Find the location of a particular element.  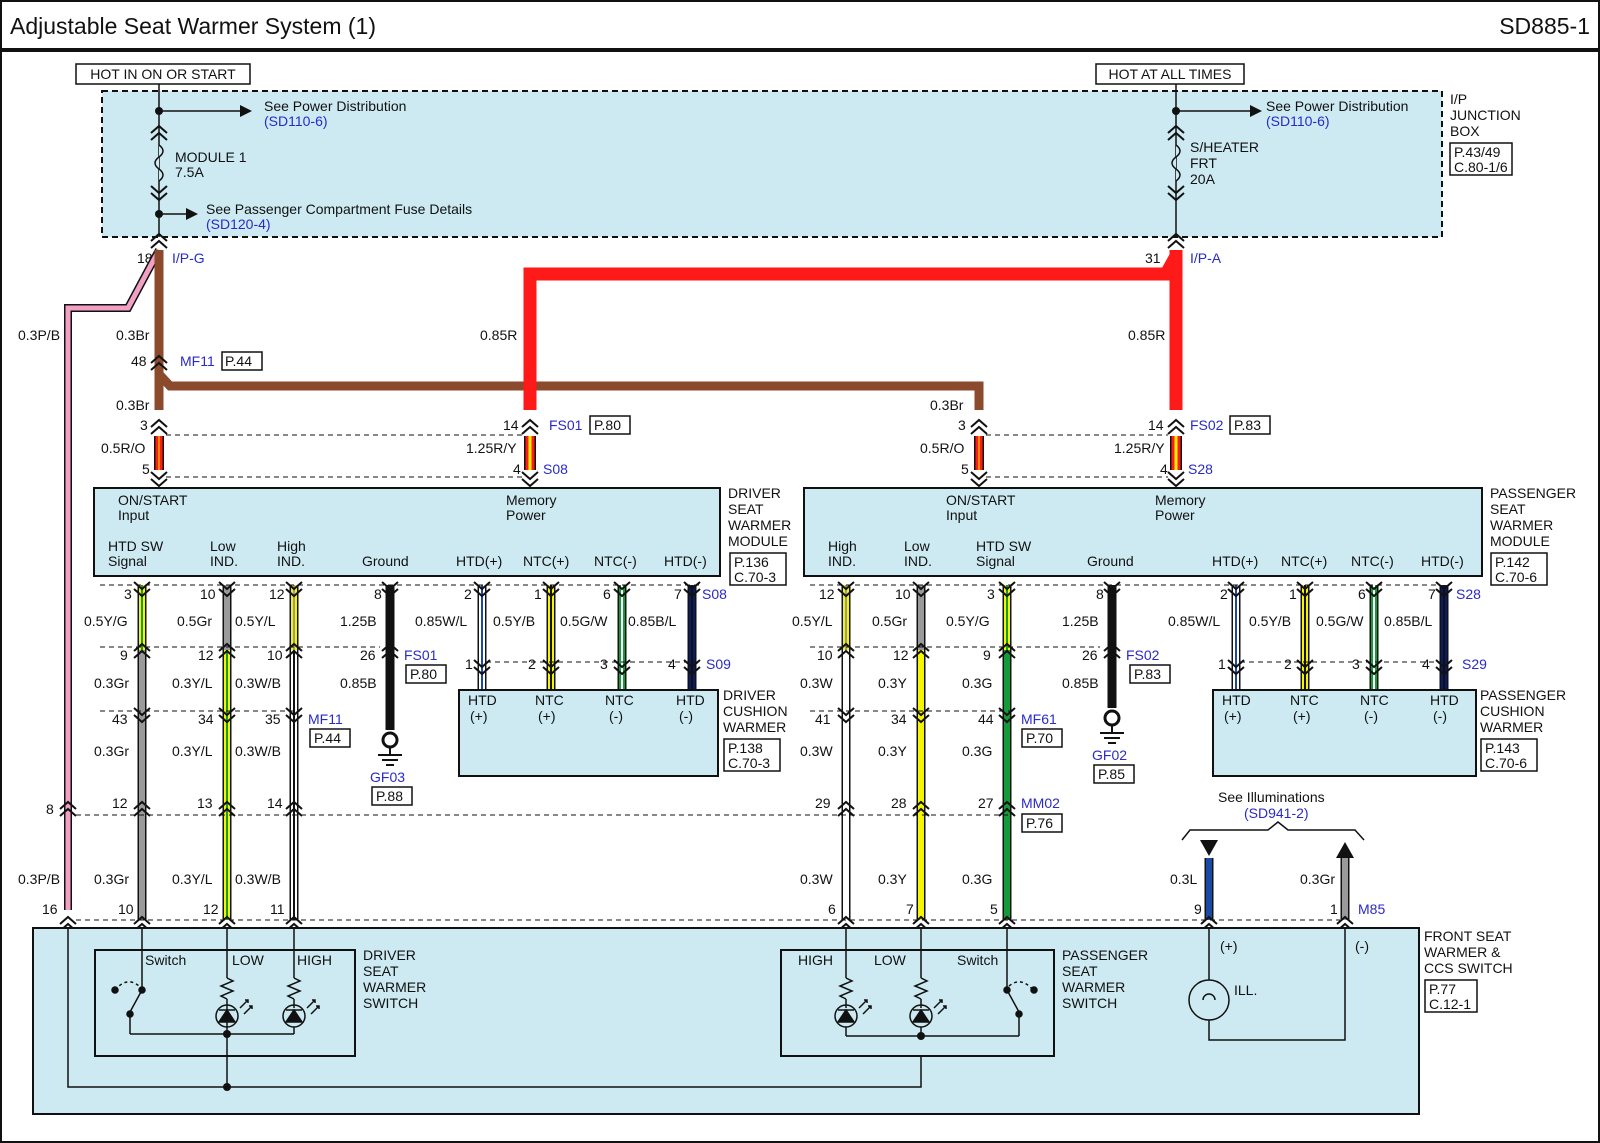

p80-top: P.80 is located at coordinates (607, 425).